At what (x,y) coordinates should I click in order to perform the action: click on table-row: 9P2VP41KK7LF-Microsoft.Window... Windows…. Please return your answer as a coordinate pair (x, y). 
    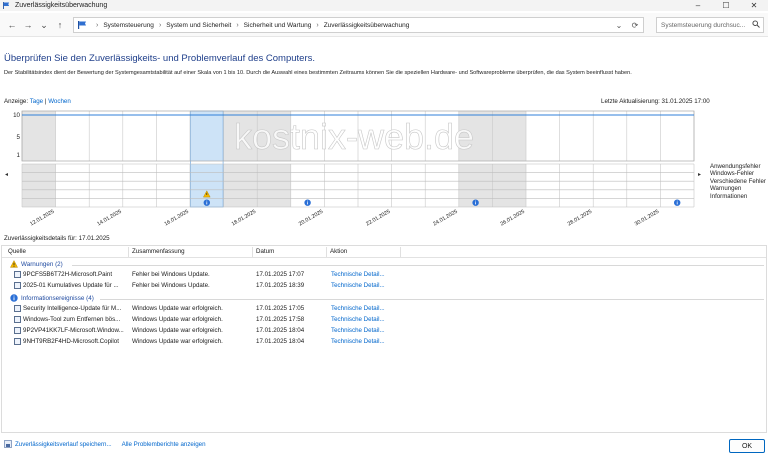
    Looking at the image, I should click on (384, 331).